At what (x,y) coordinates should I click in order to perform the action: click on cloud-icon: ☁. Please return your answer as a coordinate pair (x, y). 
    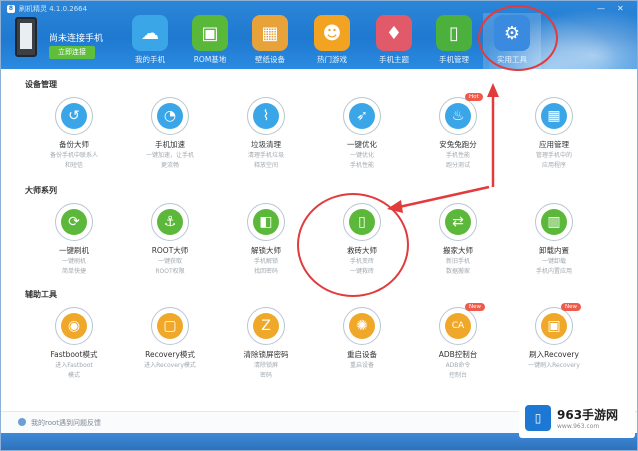
    Looking at the image, I should click on (150, 33).